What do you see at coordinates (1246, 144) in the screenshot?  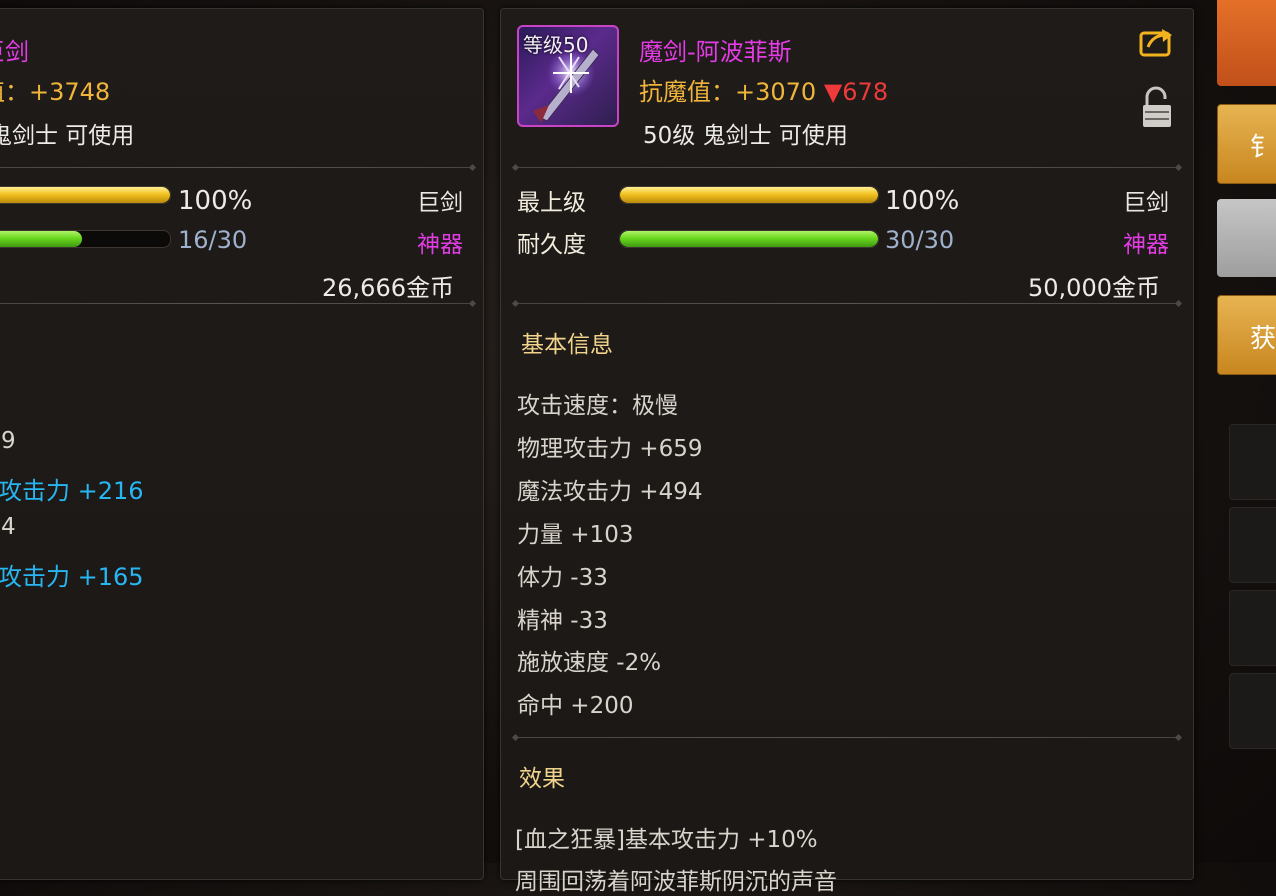 I see `side-button-1: 钅` at bounding box center [1246, 144].